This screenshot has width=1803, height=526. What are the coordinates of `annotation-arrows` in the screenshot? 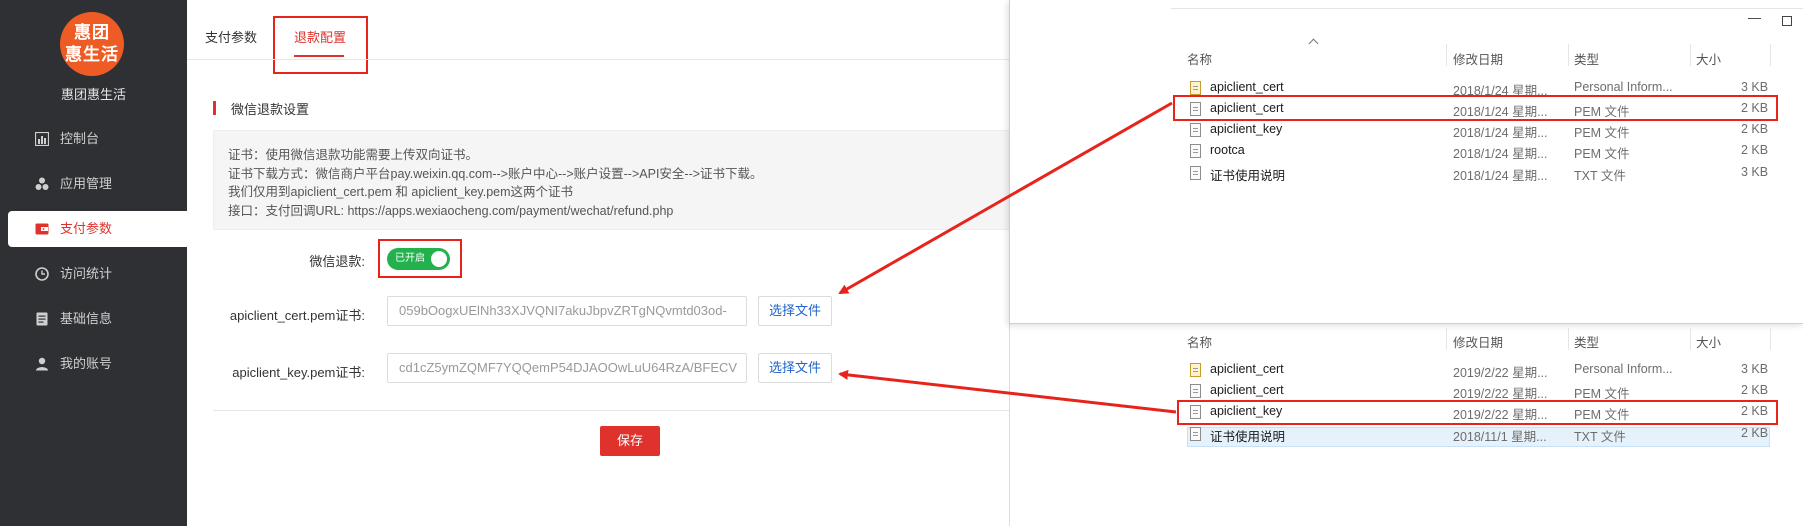 It's located at (1007, 257).